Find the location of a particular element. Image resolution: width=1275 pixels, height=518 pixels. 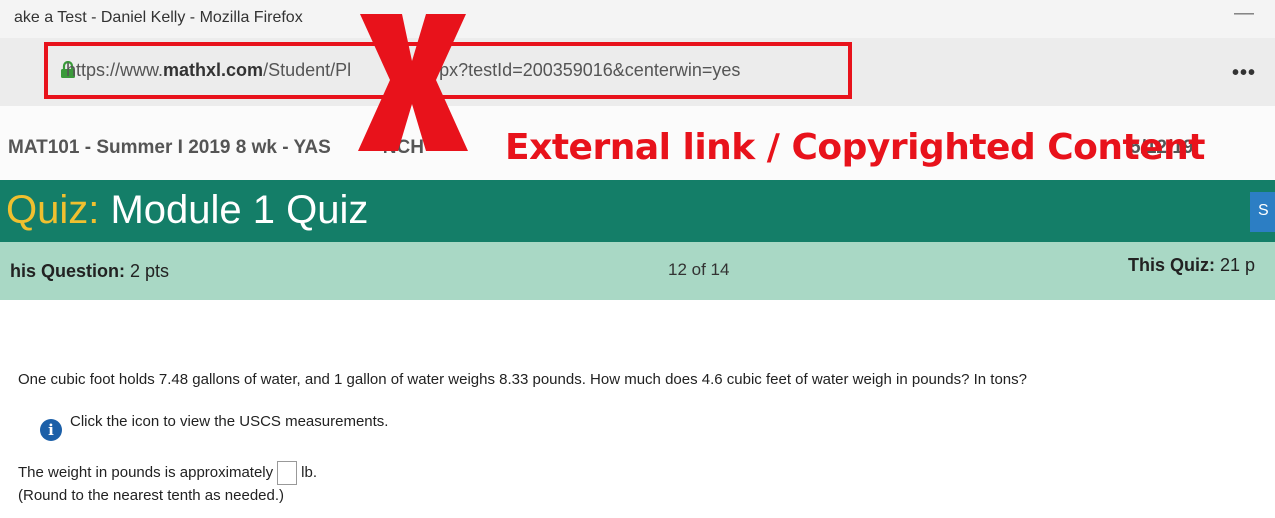

redaction-warning: External link / Copyrighted Content is located at coordinates (855, 147).